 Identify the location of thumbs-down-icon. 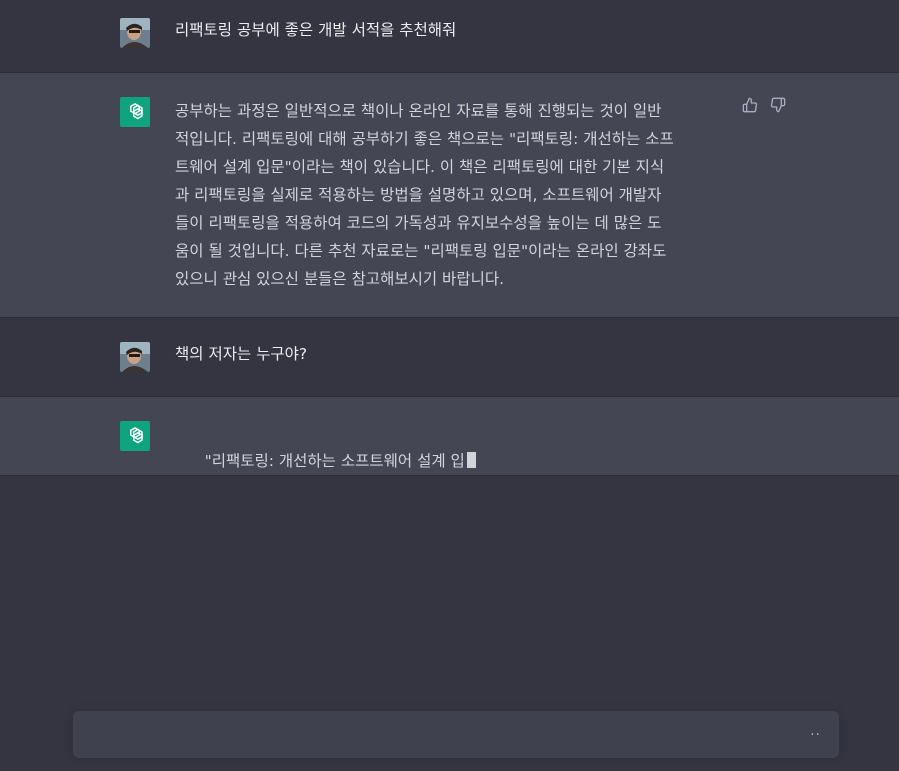
(778, 105).